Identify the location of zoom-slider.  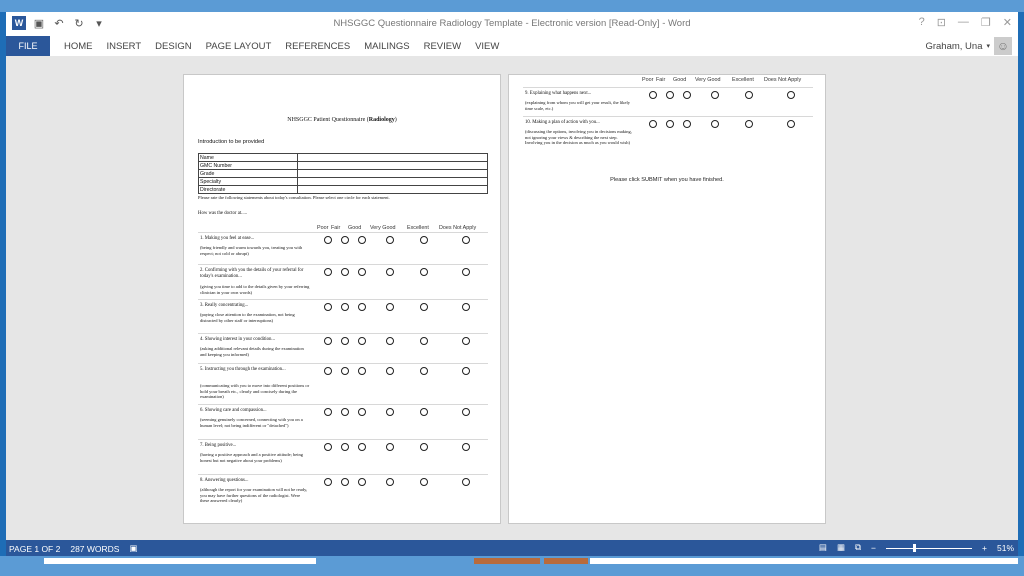
(929, 548).